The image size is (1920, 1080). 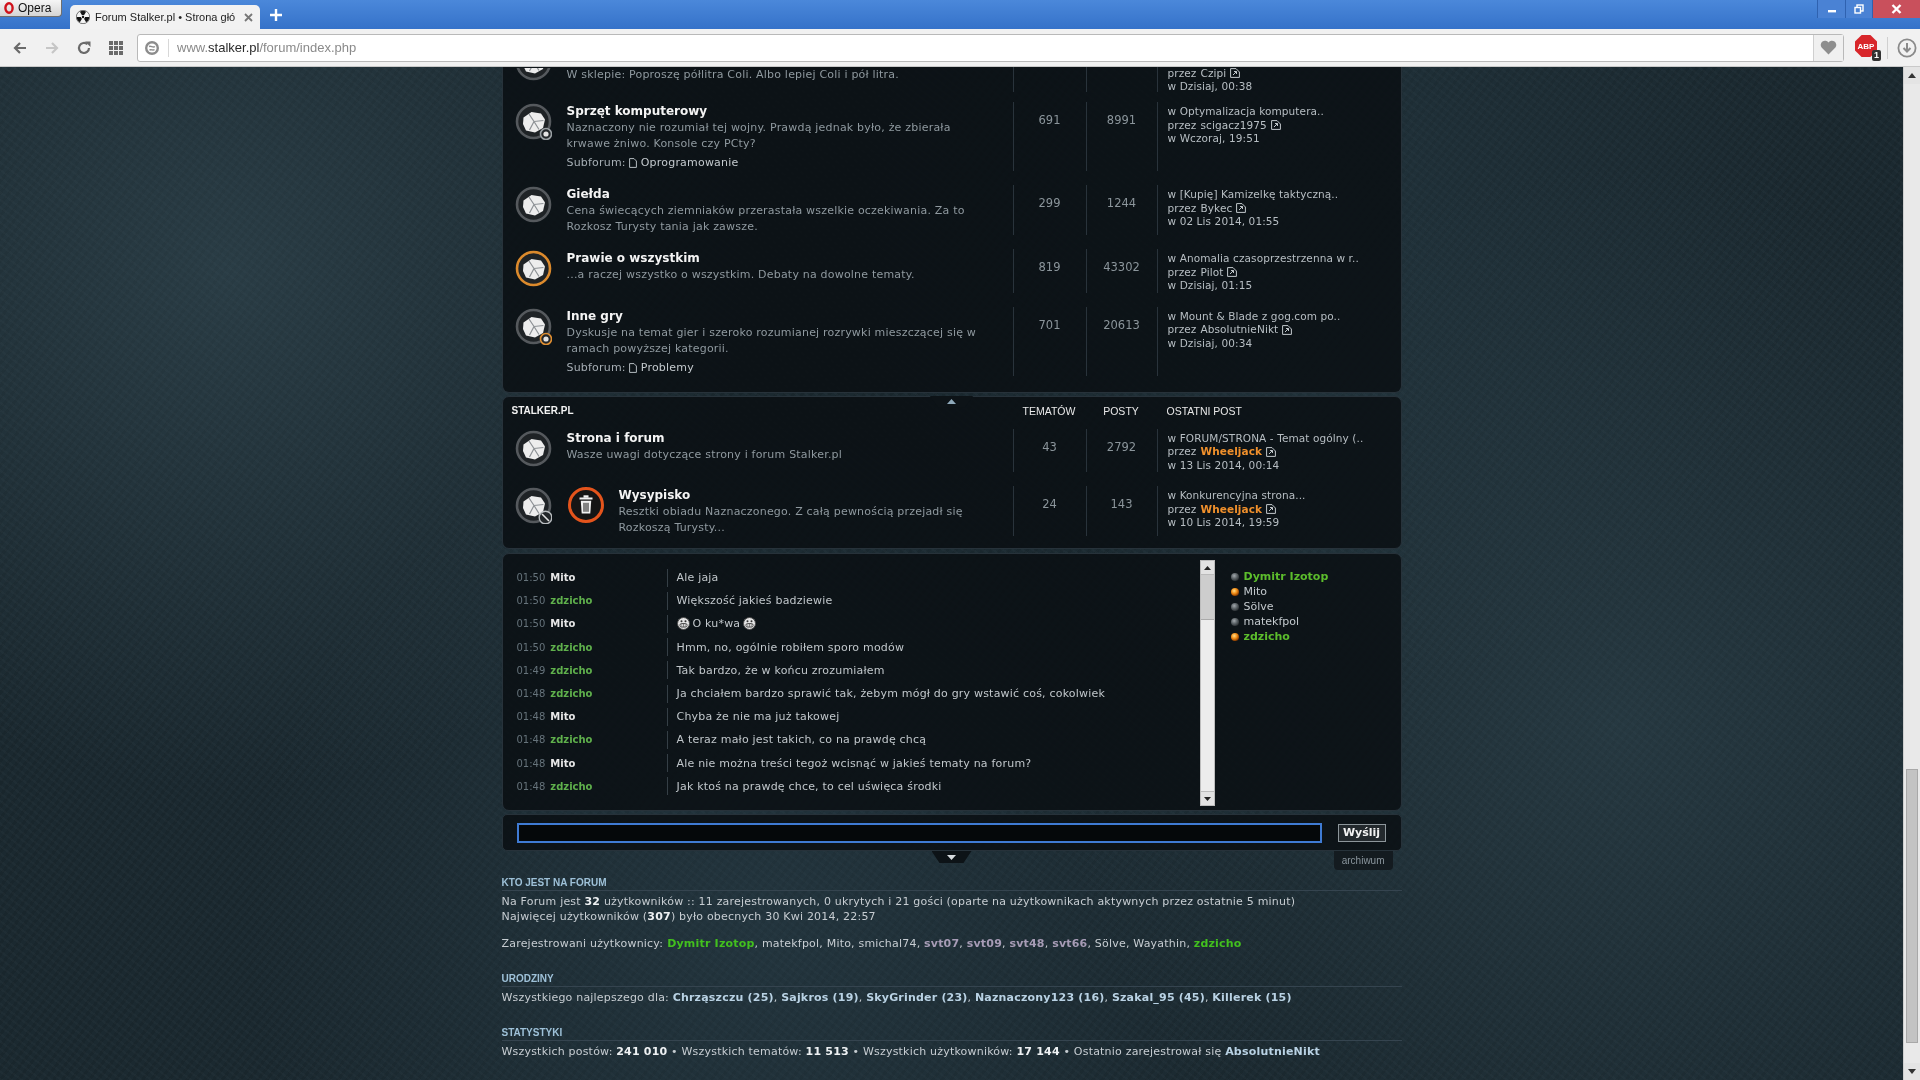 I want to click on username-link: Dymitr Izotop, so click(x=711, y=943).